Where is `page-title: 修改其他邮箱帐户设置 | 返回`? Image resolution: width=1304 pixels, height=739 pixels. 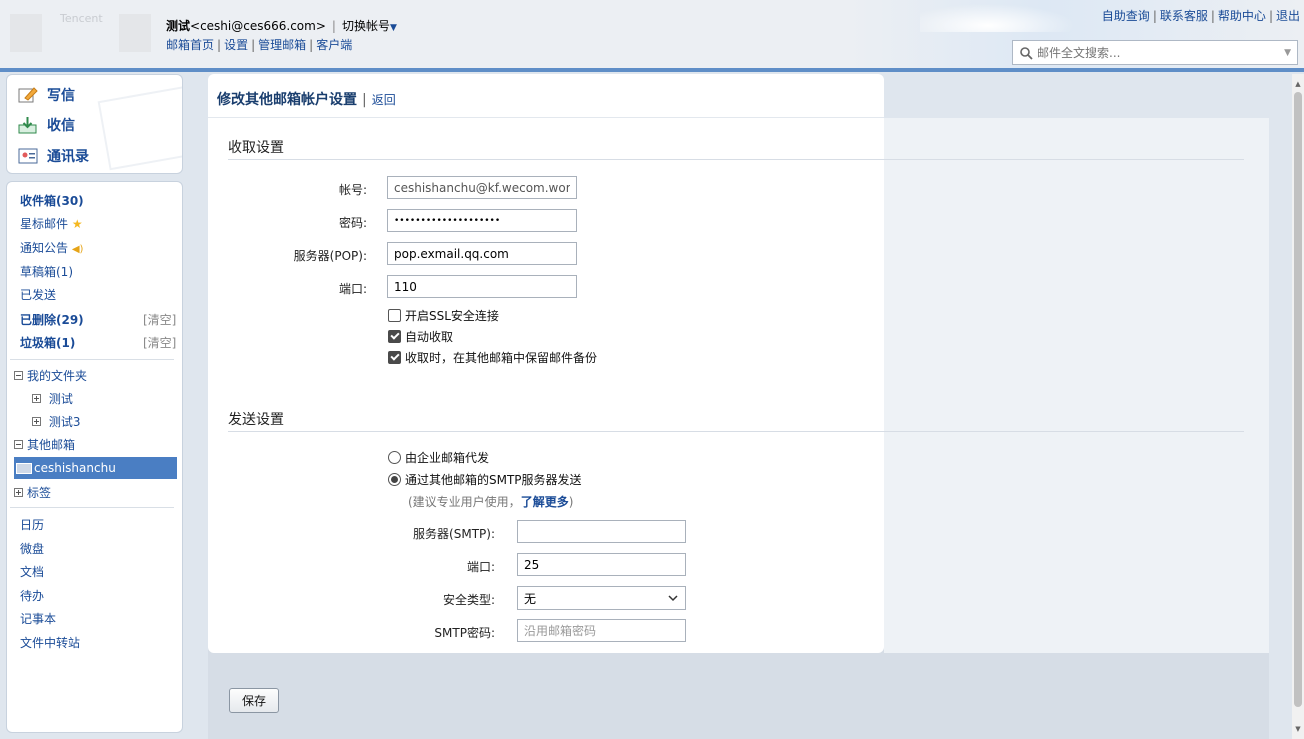 page-title: 修改其他邮箱帐户设置 | 返回 is located at coordinates (306, 100).